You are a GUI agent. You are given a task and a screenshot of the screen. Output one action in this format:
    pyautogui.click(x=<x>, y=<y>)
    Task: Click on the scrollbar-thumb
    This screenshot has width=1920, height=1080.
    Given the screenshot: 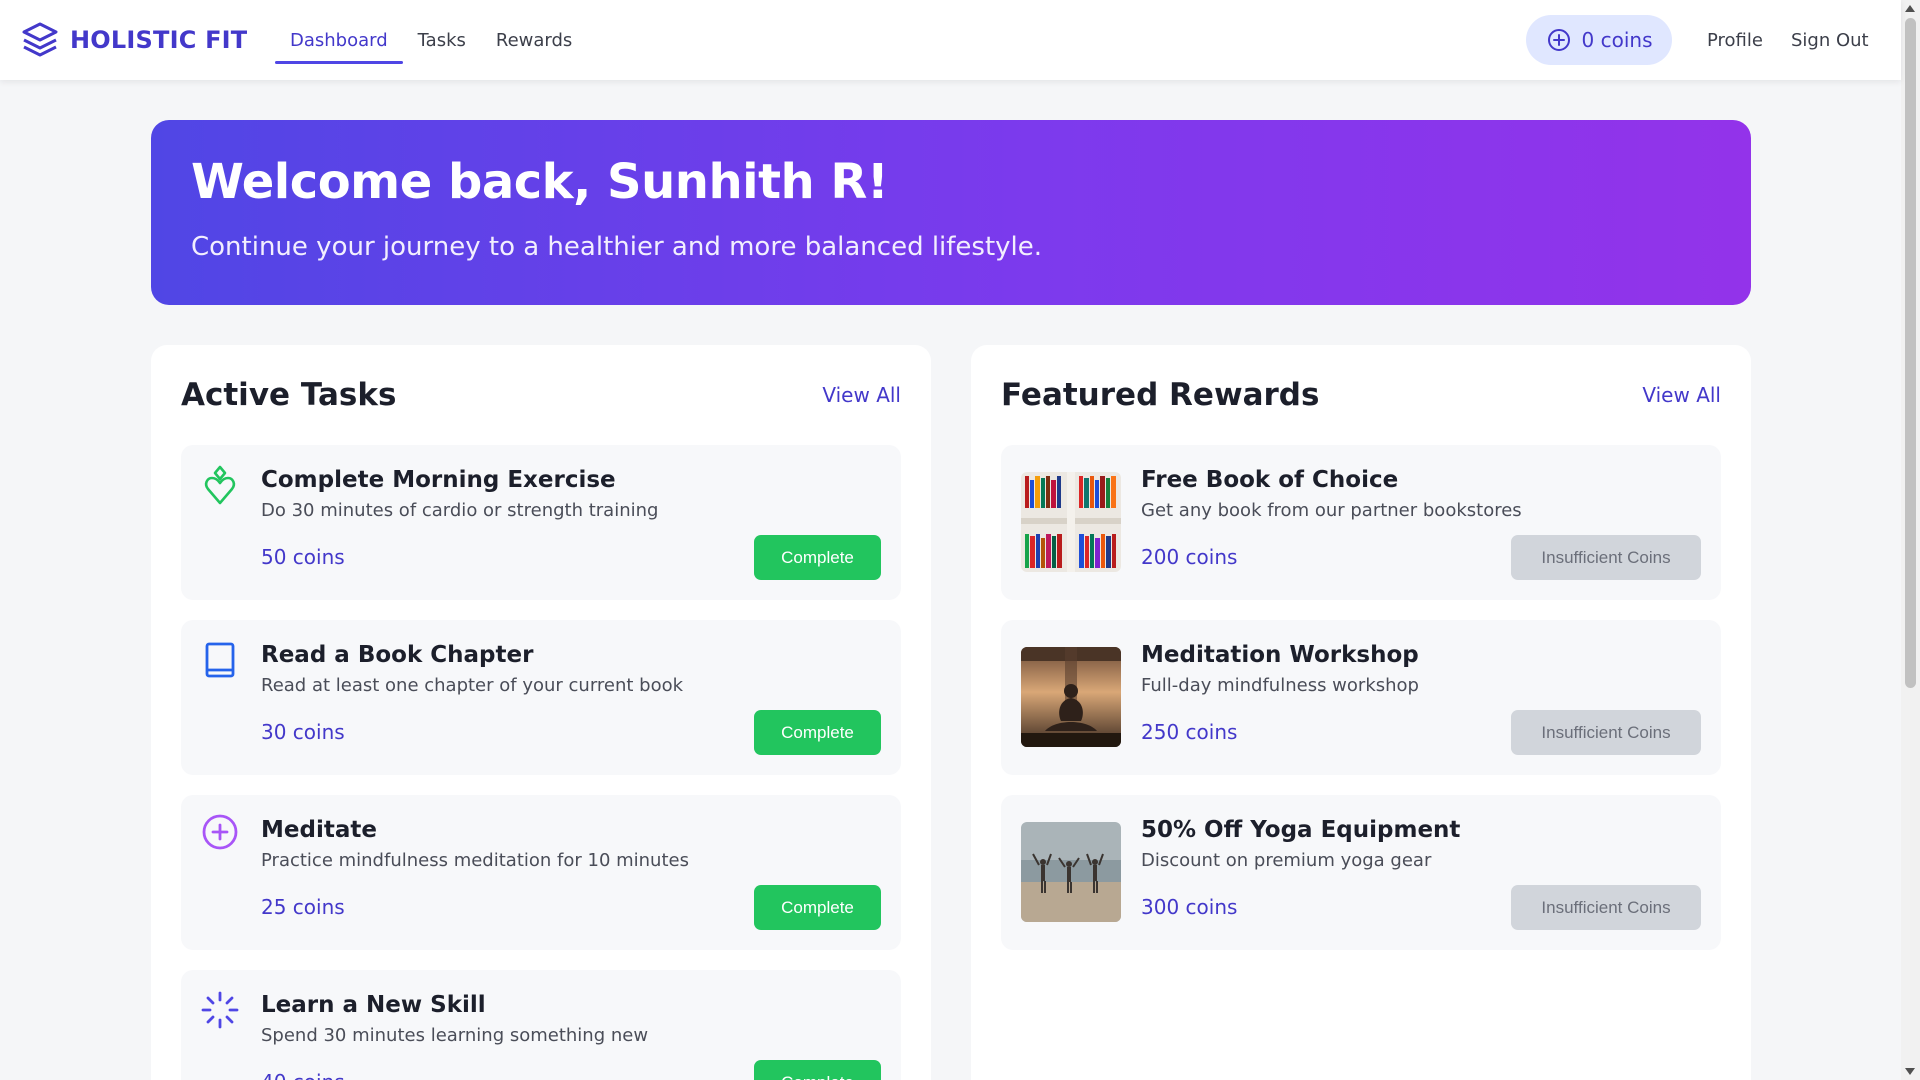 What is the action you would take?
    pyautogui.click(x=1910, y=353)
    